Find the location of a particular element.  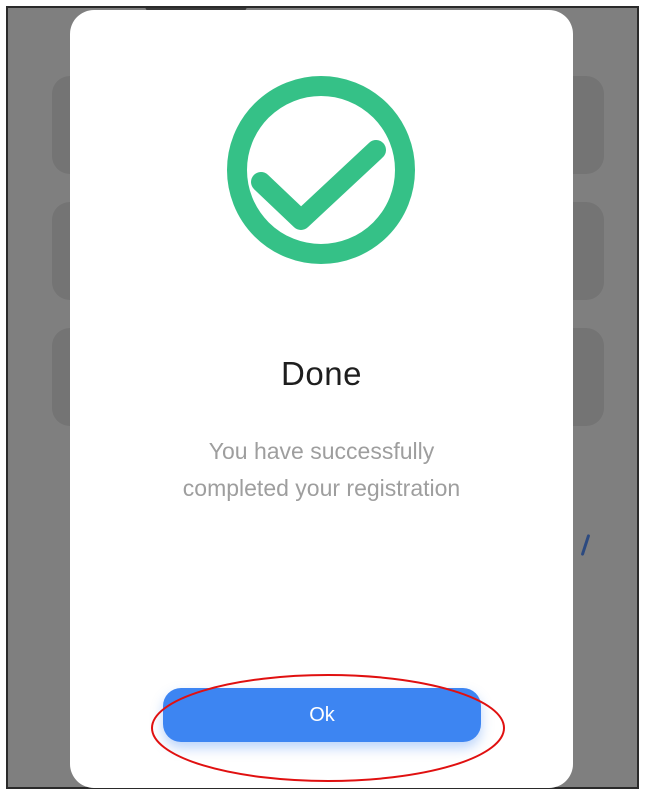

checkmark-circle-icon is located at coordinates (321, 170).